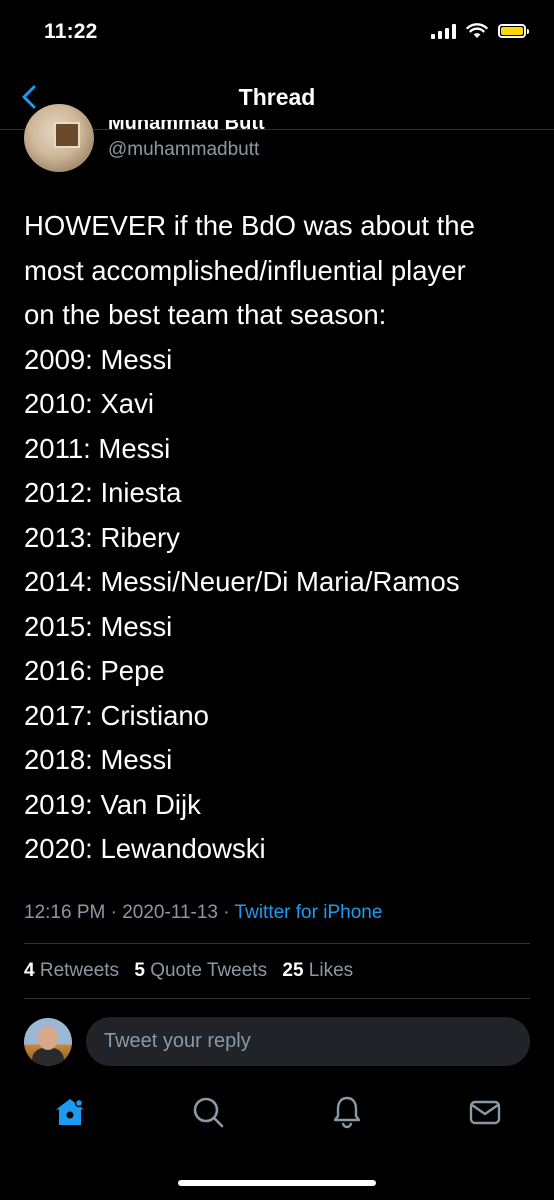  I want to click on retweets-label: Retweets, so click(79, 970).